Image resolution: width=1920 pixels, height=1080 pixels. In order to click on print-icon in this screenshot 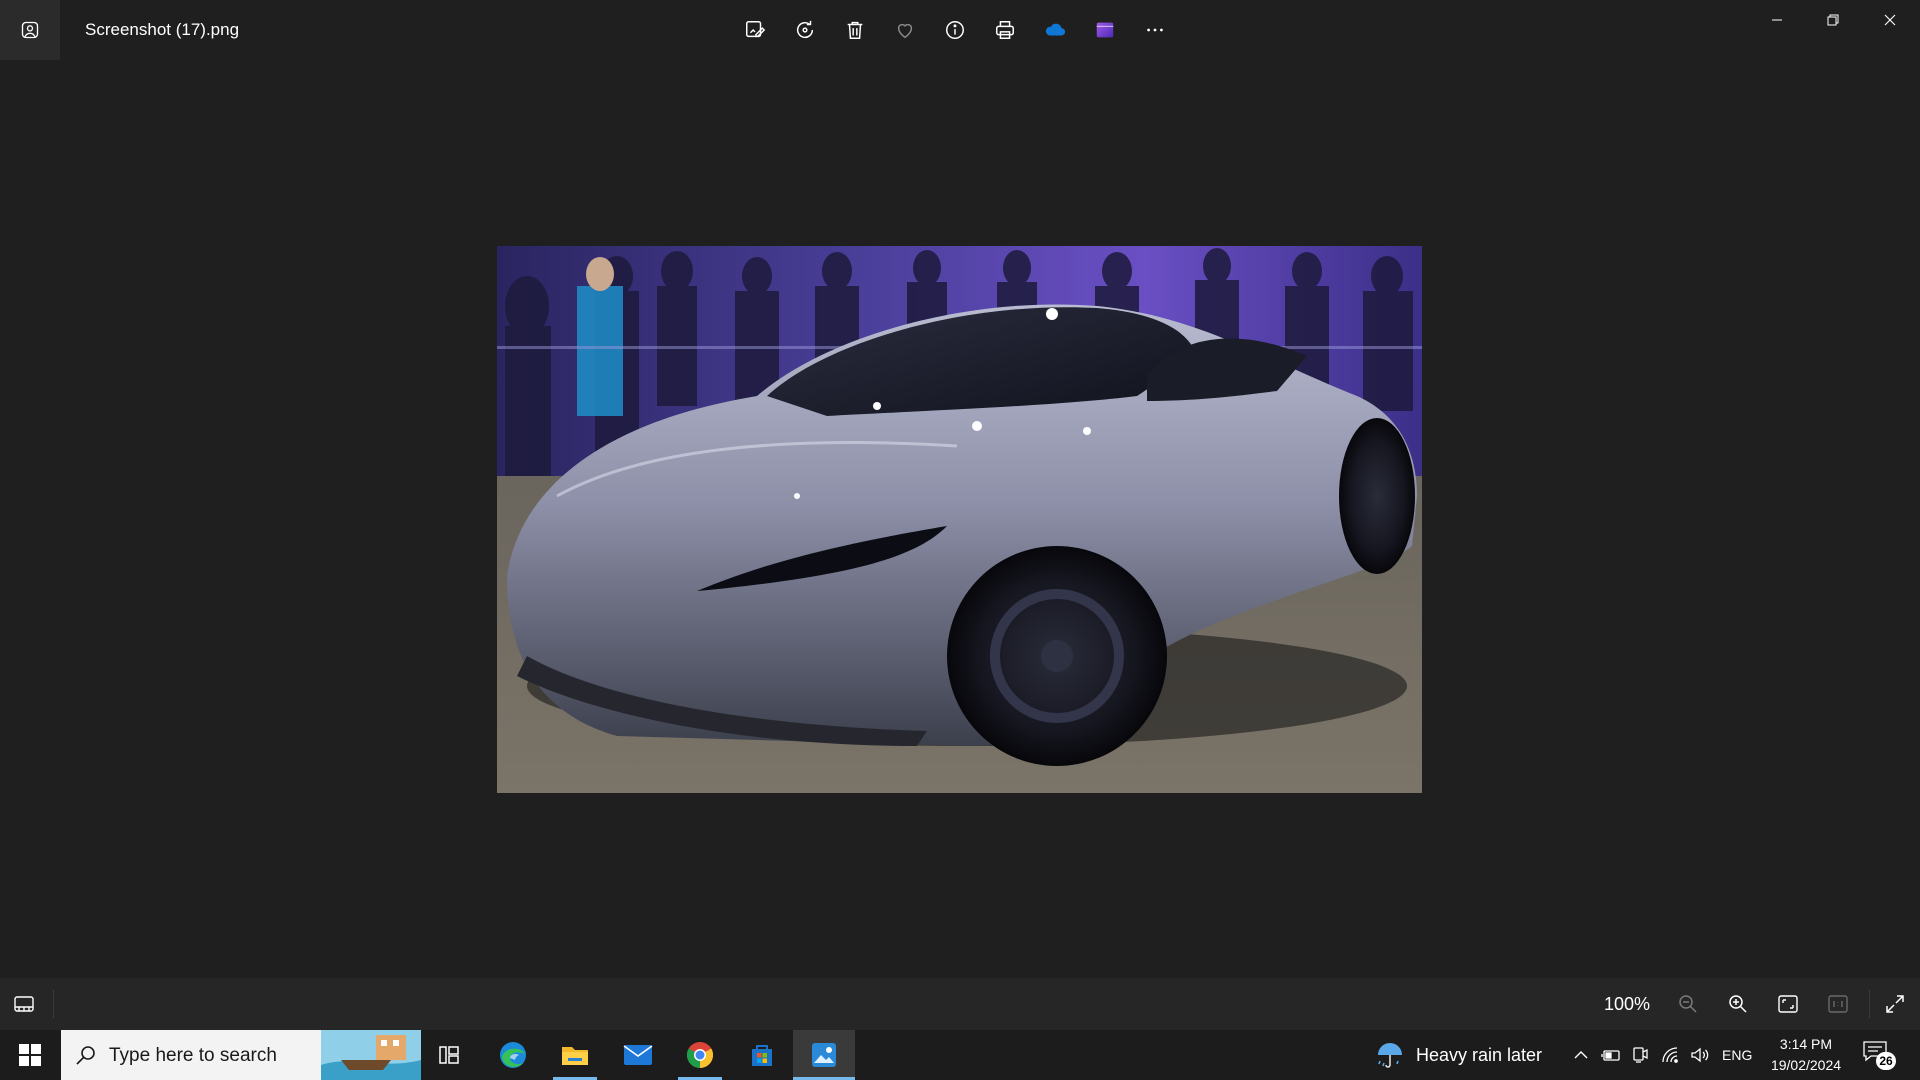, I will do `click(1005, 30)`.